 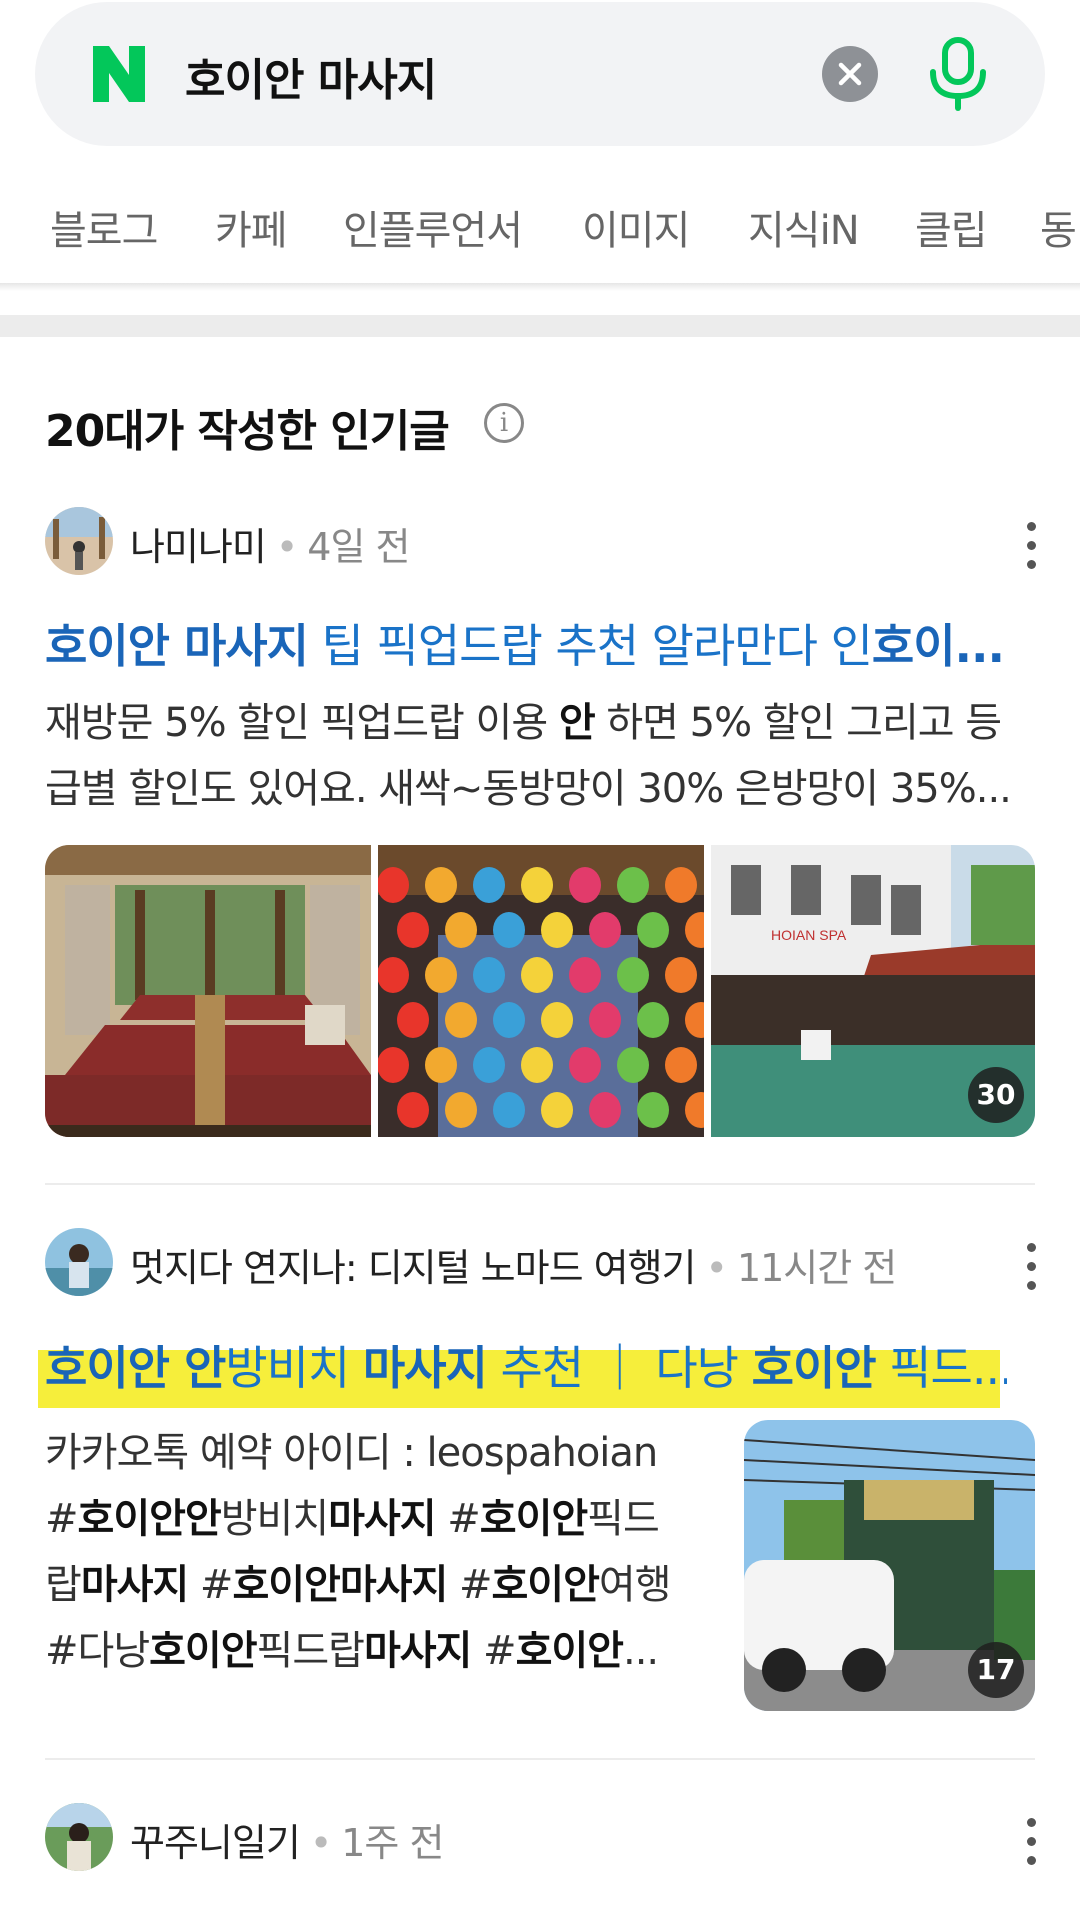 What do you see at coordinates (804, 227) in the screenshot?
I see `tab-knowledge-in: 지식iN` at bounding box center [804, 227].